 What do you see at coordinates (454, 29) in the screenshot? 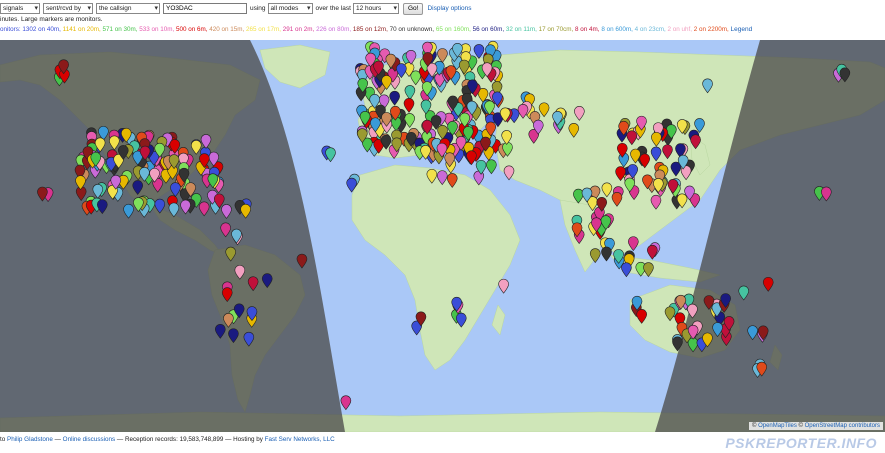
I see `monitor-count-11: 65 on 160m,` at bounding box center [454, 29].